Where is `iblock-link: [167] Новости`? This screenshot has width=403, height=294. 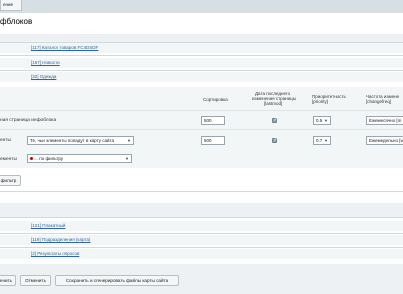 iblock-link: [167] Новости is located at coordinates (45, 63).